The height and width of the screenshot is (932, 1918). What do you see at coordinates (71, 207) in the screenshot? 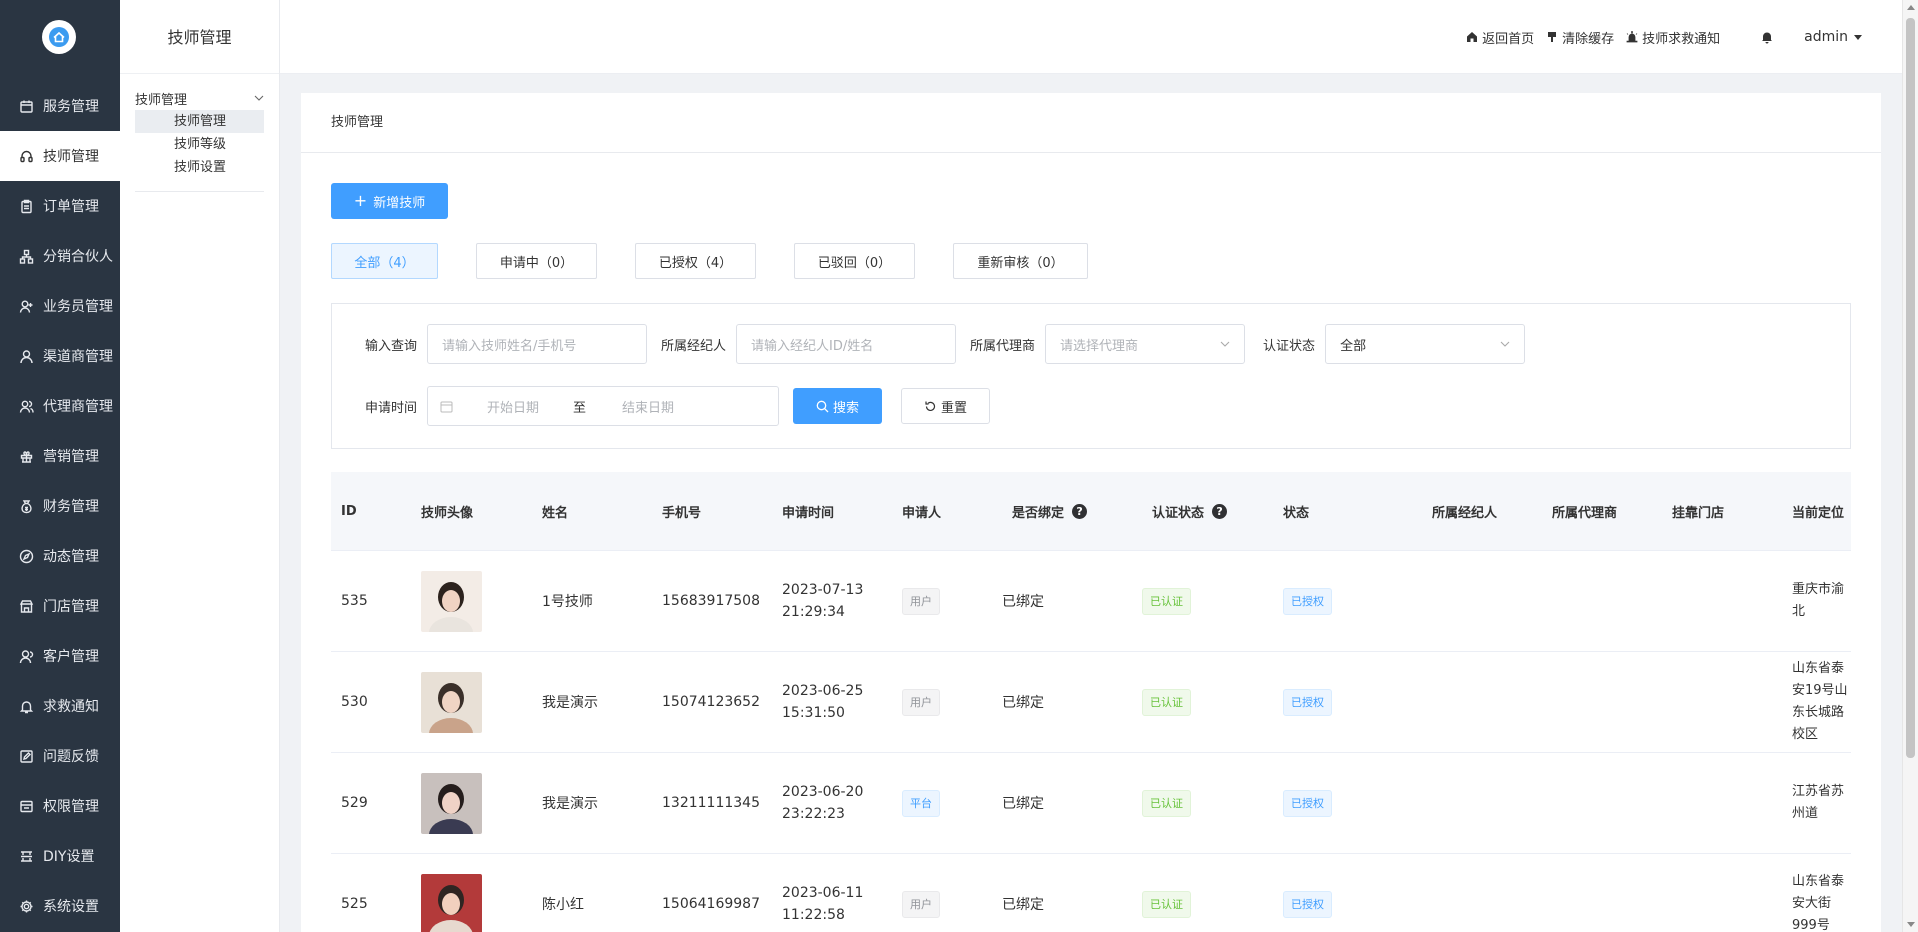
I see `sidebar-item-label: 订单管理` at bounding box center [71, 207].